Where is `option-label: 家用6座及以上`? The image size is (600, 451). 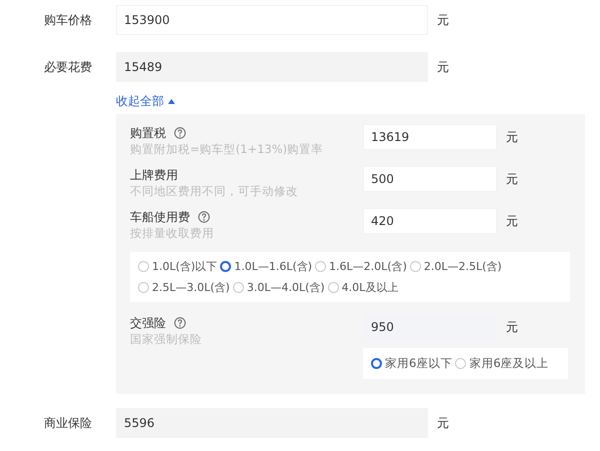
option-label: 家用6座及以上 is located at coordinates (509, 363).